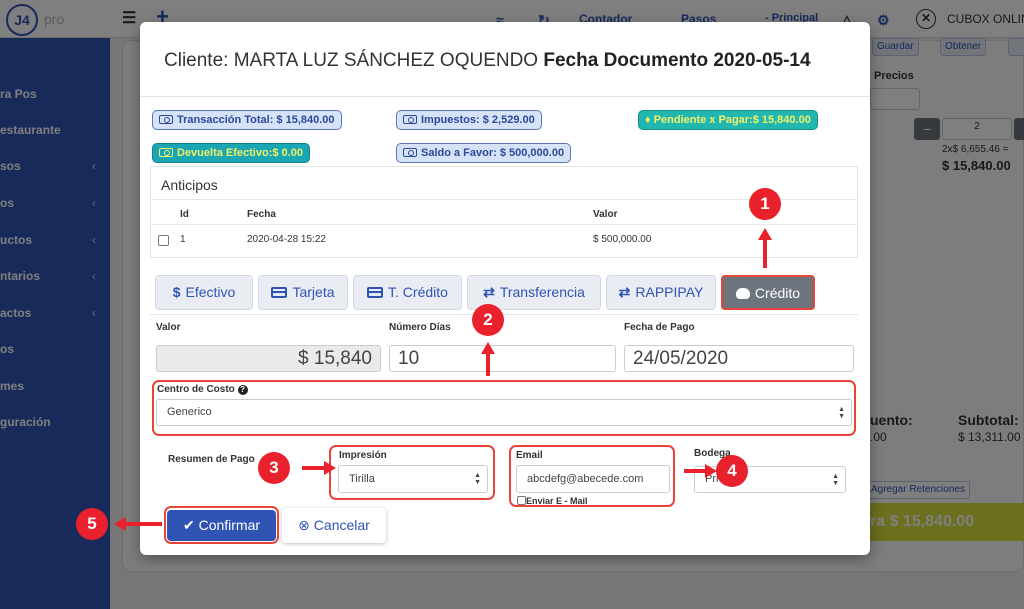 This screenshot has height=609, width=1024. I want to click on enviar-email-label: Enviar E - Mail, so click(557, 501).